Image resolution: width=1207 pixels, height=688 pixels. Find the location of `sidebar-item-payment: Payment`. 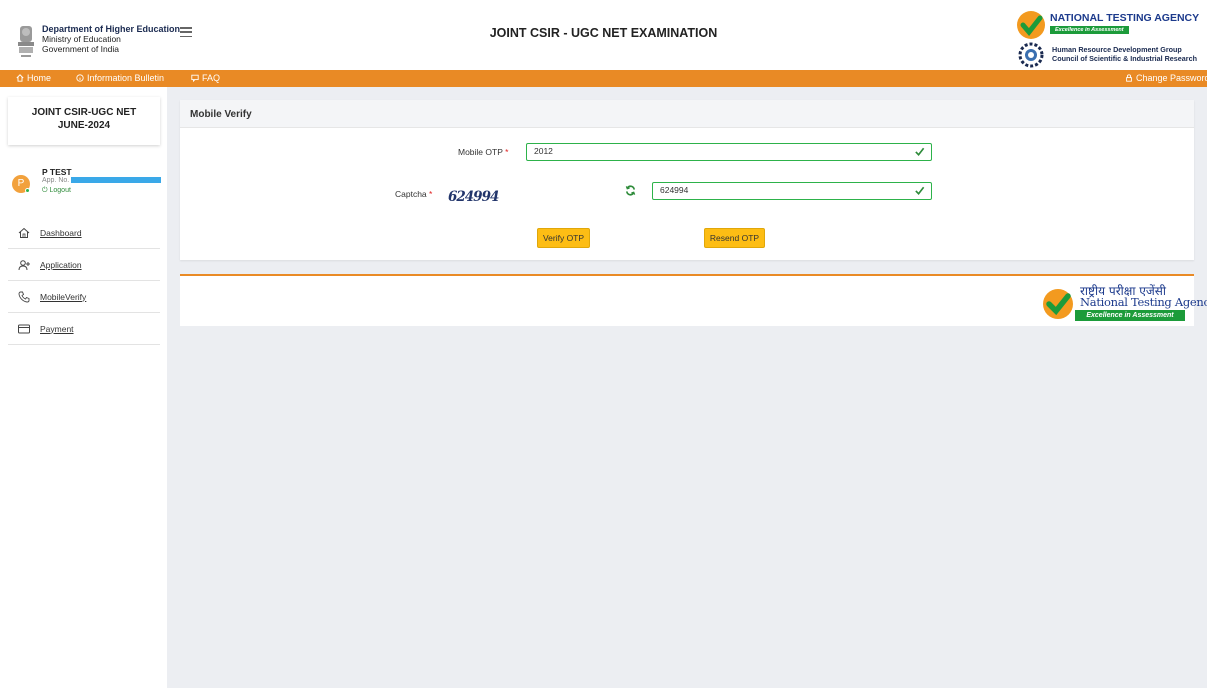

sidebar-item-payment: Payment is located at coordinates (84, 329).